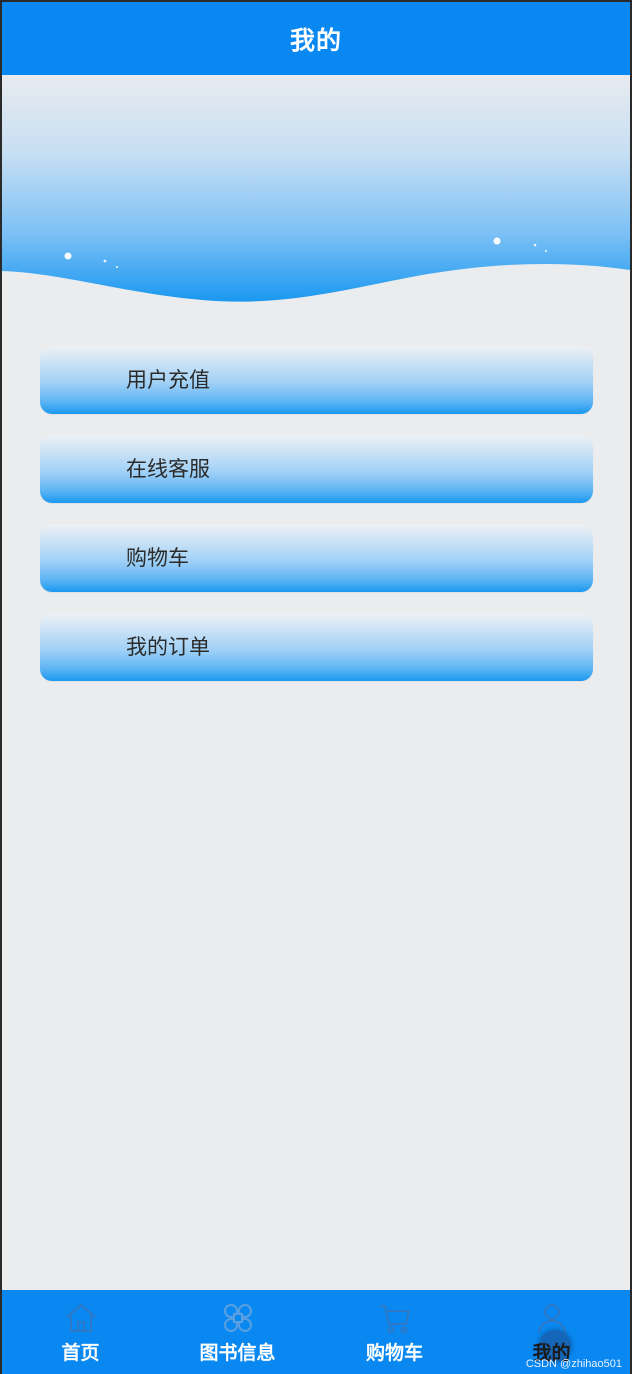 The width and height of the screenshot is (632, 1374). What do you see at coordinates (80, 1353) in the screenshot?
I see `tab-label: 首页` at bounding box center [80, 1353].